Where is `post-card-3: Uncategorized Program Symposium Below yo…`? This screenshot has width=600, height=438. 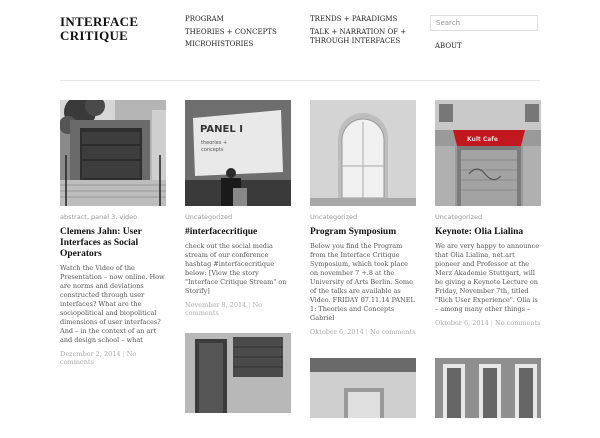
post-card-3: Uncategorized Program Symposium Below yo… is located at coordinates (363, 218).